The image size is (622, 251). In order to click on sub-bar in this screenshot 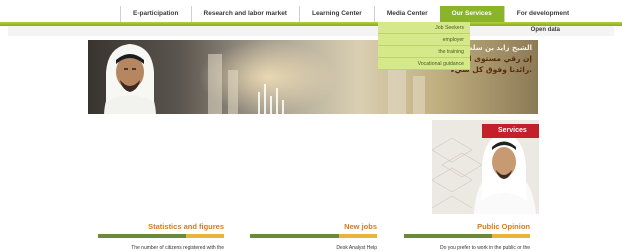, I will do `click(311, 31)`.